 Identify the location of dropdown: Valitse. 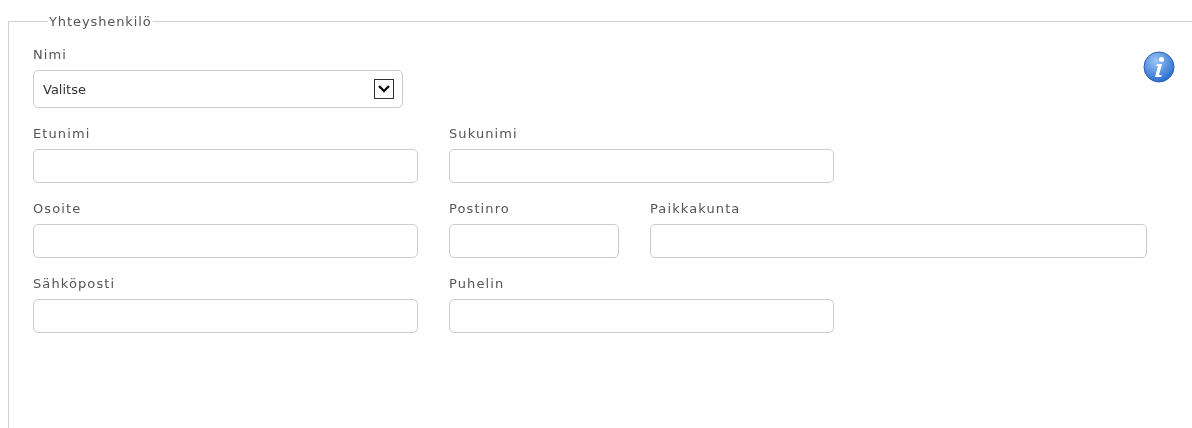
(218, 89).